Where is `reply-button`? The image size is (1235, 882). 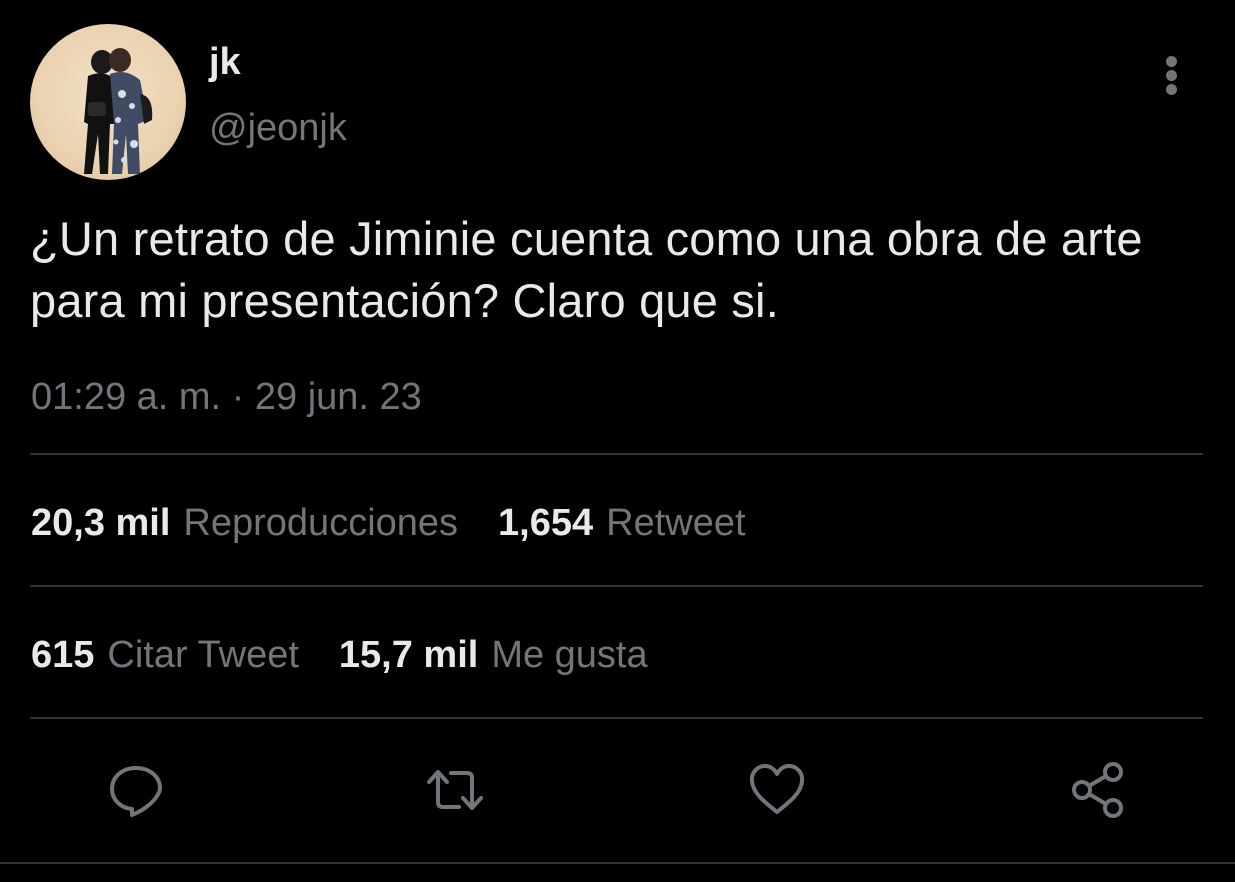
reply-button is located at coordinates (136, 790).